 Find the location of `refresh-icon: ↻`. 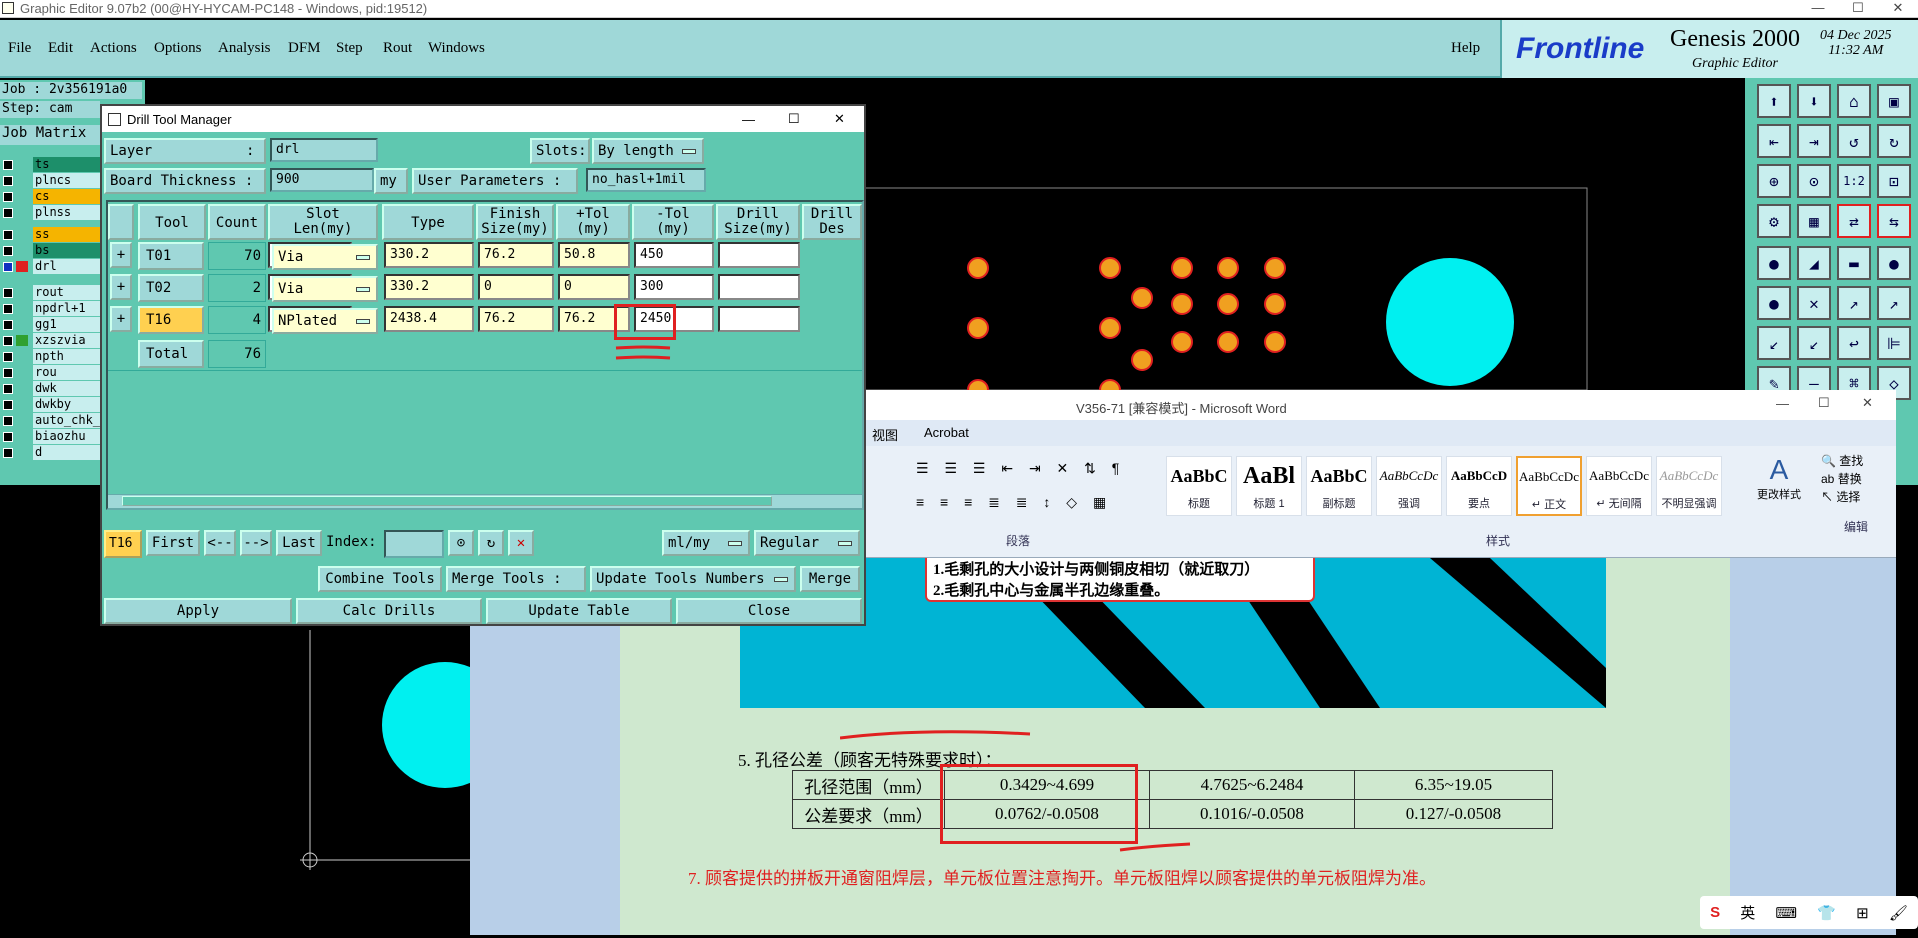

refresh-icon: ↻ is located at coordinates (491, 543).